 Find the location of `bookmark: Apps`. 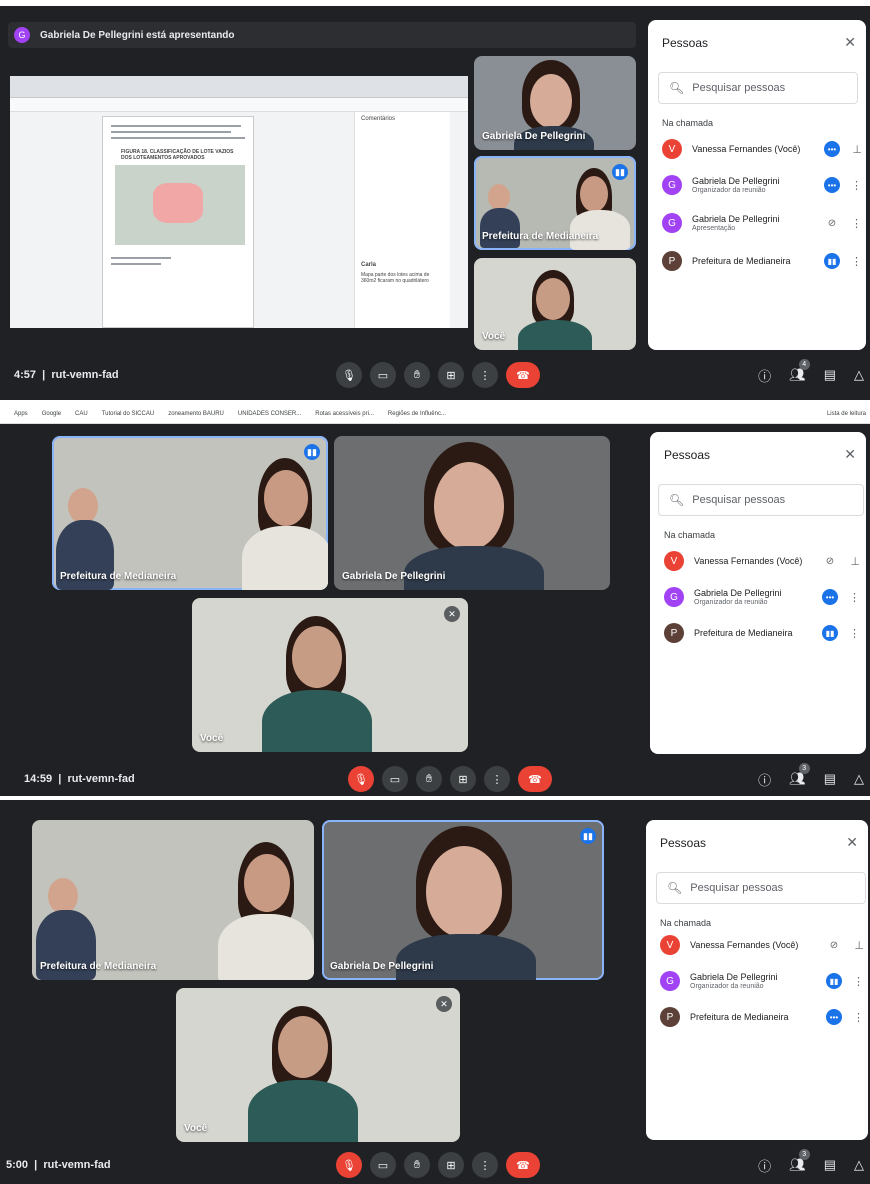

bookmark: Apps is located at coordinates (21, 414).